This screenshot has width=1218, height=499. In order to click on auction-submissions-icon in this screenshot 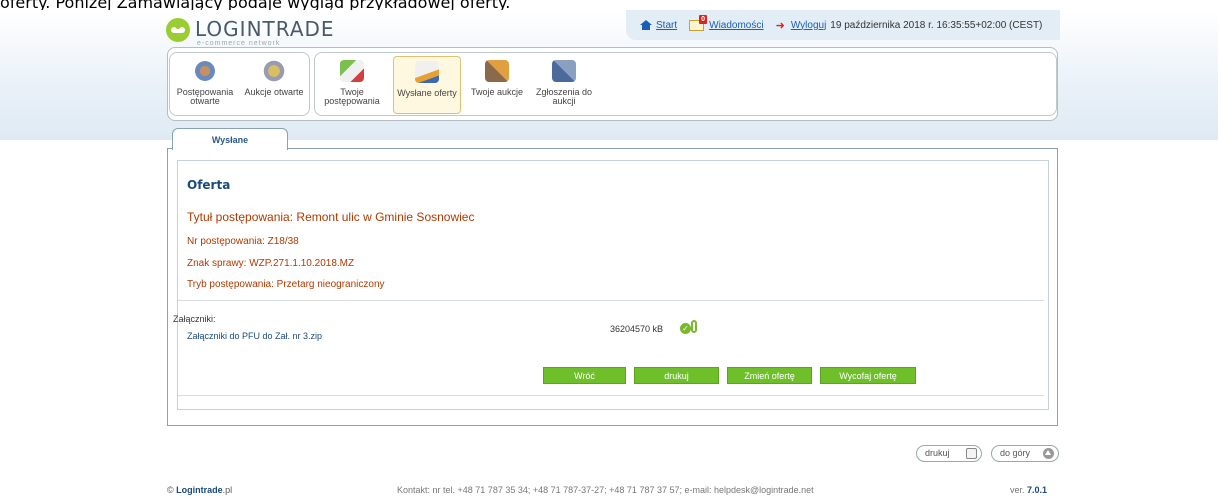, I will do `click(564, 71)`.